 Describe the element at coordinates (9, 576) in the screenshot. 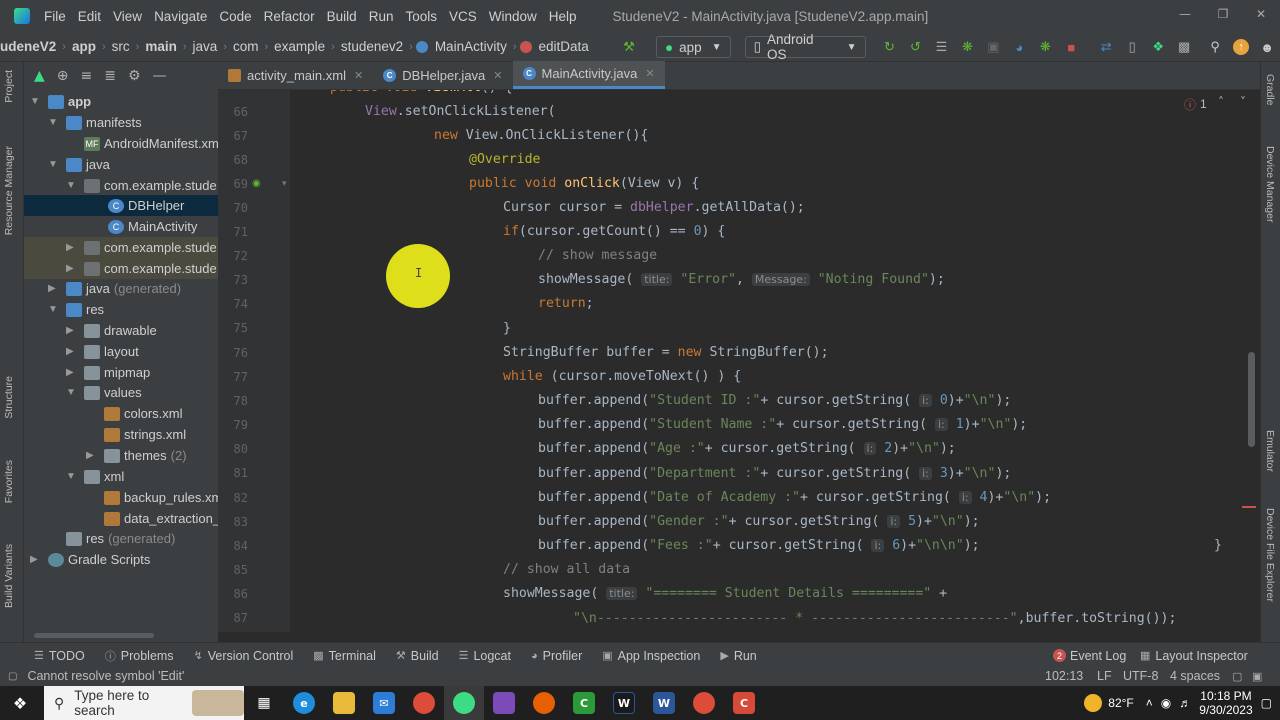

I see `tab-build-variants: Build Variants` at that location.